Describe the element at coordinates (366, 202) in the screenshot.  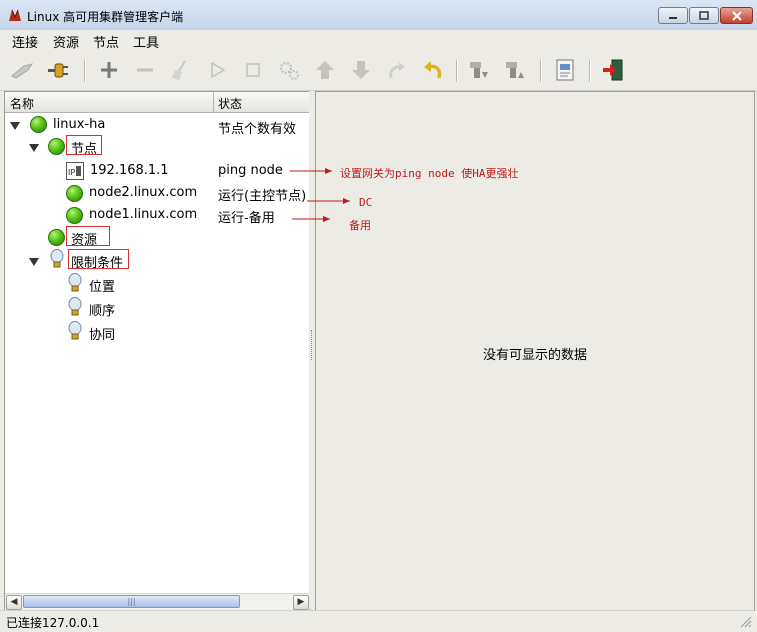
I see `annotation-dc: DC` at that location.